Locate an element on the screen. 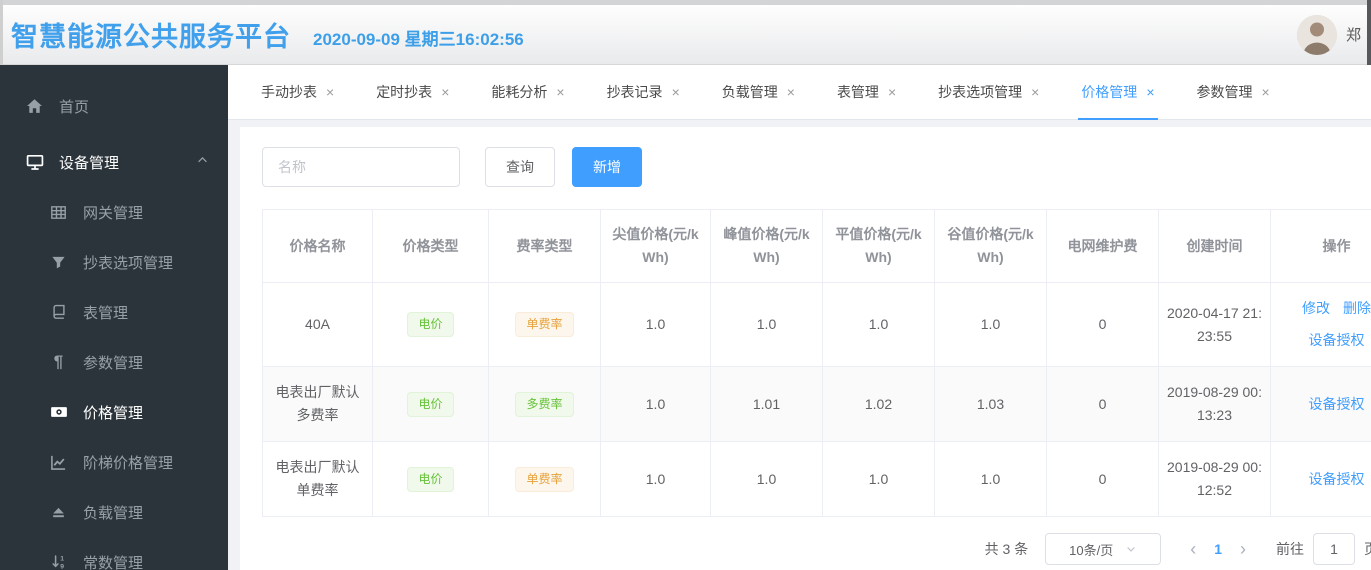 The image size is (1371, 570). sidebar-item-label: 网关管理 is located at coordinates (113, 213).